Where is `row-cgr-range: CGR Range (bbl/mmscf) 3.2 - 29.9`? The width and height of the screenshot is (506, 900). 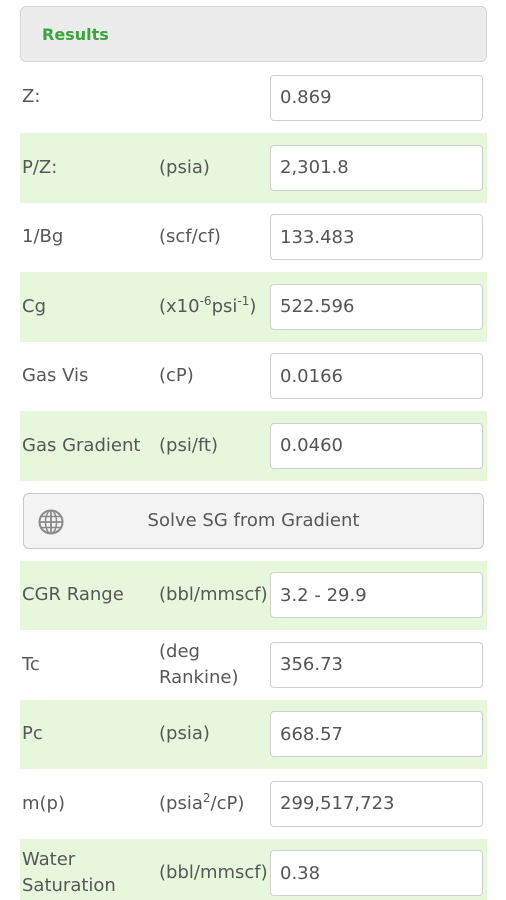
row-cgr-range: CGR Range (bbl/mmscf) 3.2 - 29.9 is located at coordinates (253, 595).